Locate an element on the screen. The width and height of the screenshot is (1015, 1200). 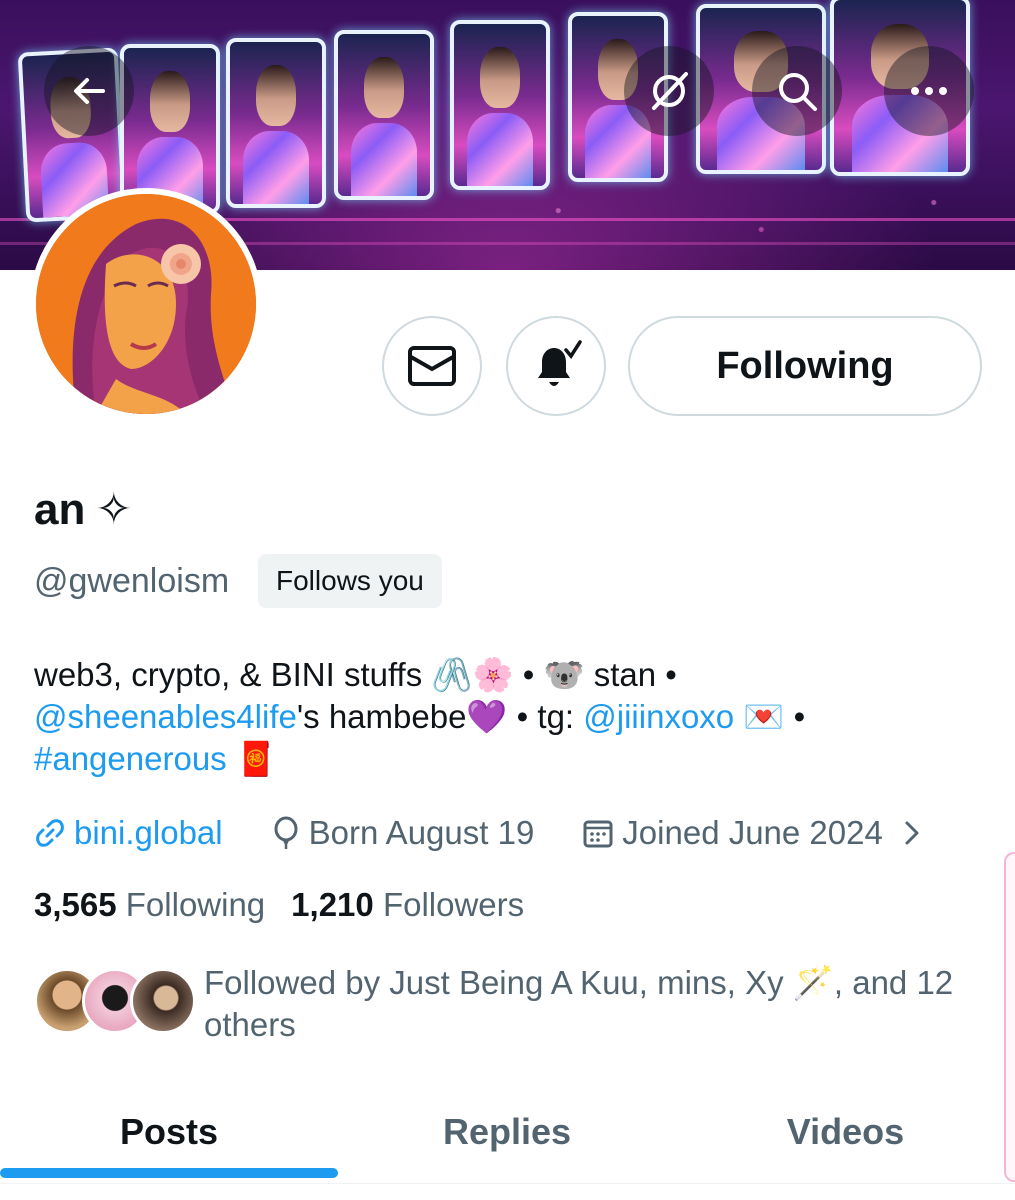
bio-text: 's hambebe💜 • tg: is located at coordinates (440, 716).